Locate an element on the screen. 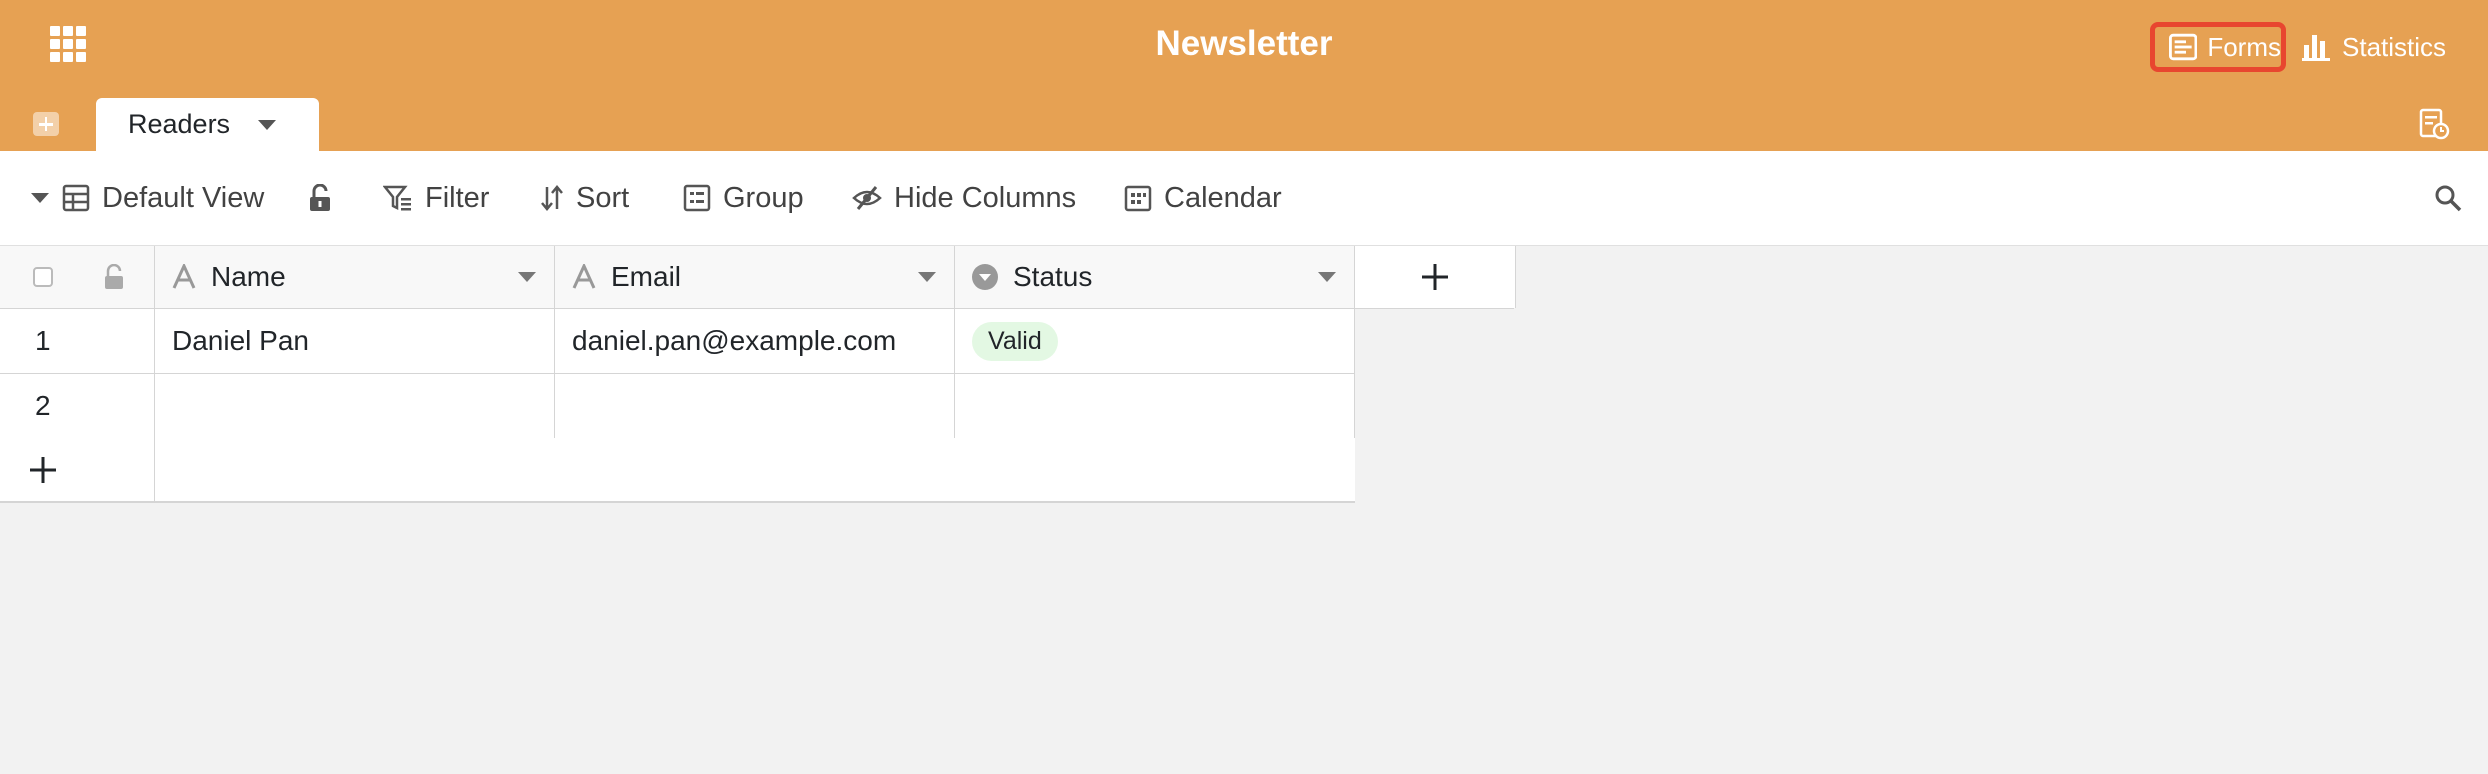  filter-label: Filter is located at coordinates (457, 197).